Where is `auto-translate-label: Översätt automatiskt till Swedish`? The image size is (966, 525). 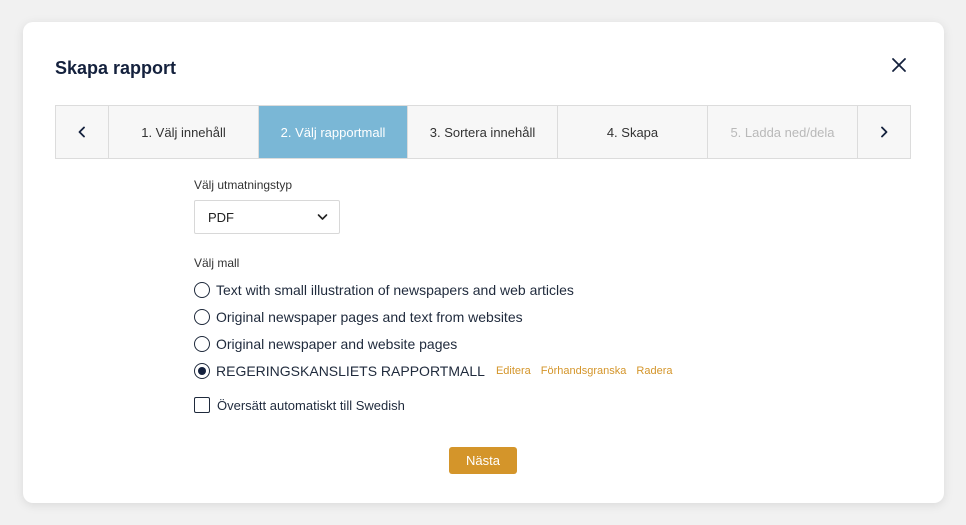 auto-translate-label: Översätt automatiskt till Swedish is located at coordinates (311, 405).